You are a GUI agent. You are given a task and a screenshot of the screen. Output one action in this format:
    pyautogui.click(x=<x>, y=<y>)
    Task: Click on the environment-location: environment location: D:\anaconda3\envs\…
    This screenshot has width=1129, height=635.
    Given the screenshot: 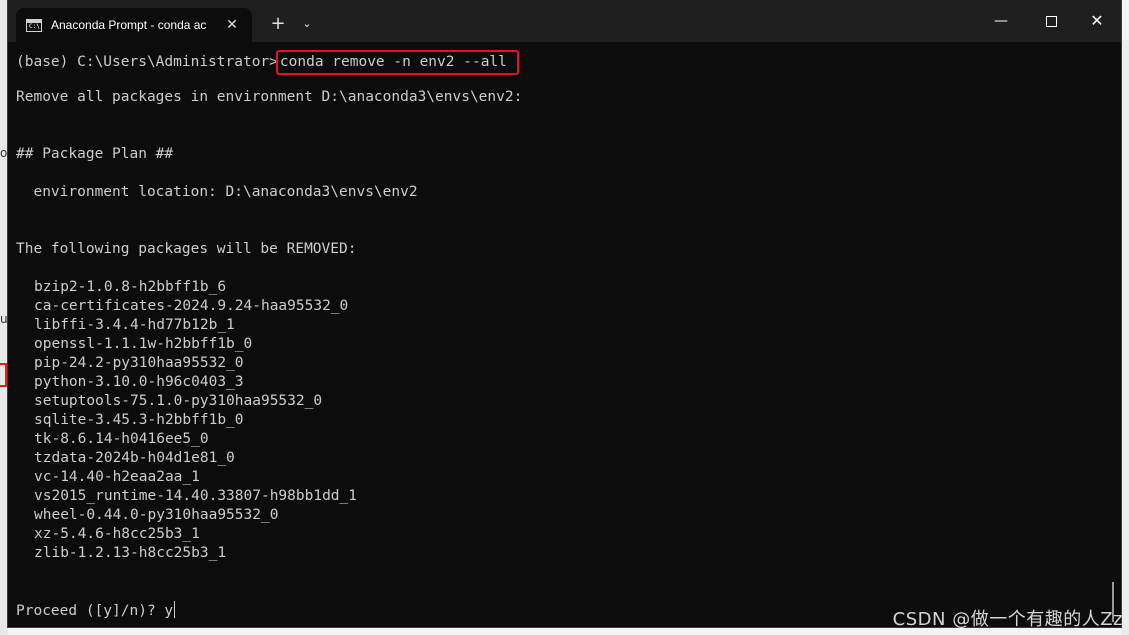 What is the action you would take?
    pyautogui.click(x=217, y=192)
    